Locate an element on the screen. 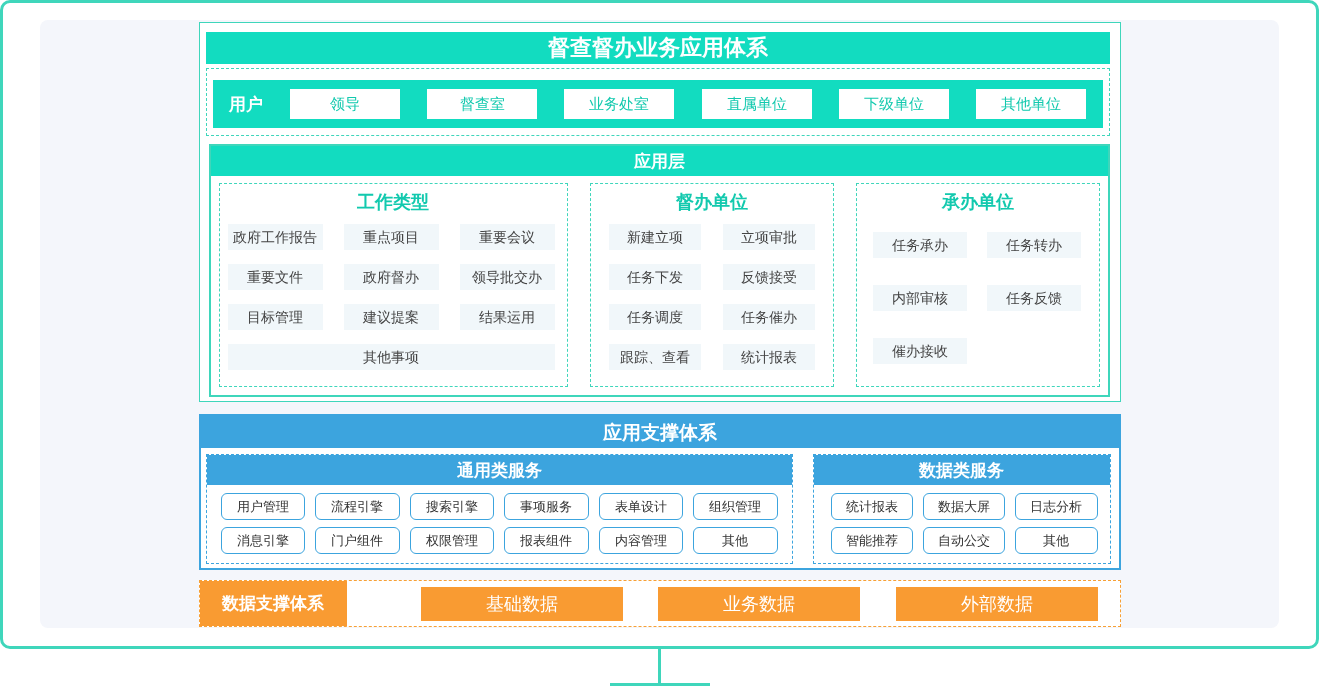 Image resolution: width=1320 pixels, height=686 pixels. group-title: 工作类型 is located at coordinates (393, 202).